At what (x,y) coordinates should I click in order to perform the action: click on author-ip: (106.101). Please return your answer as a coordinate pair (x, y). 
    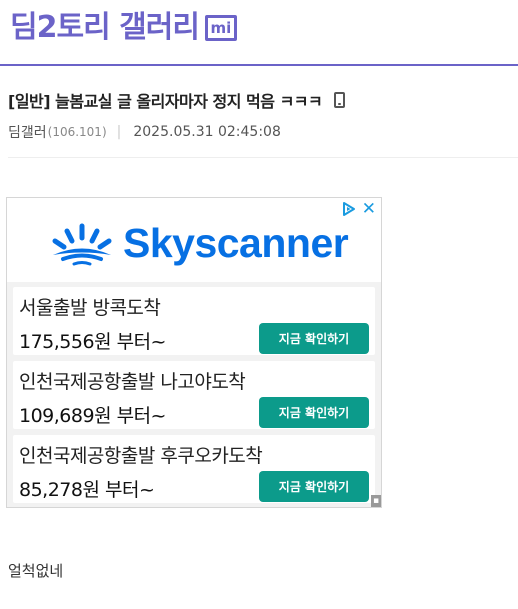
    Looking at the image, I should click on (77, 132).